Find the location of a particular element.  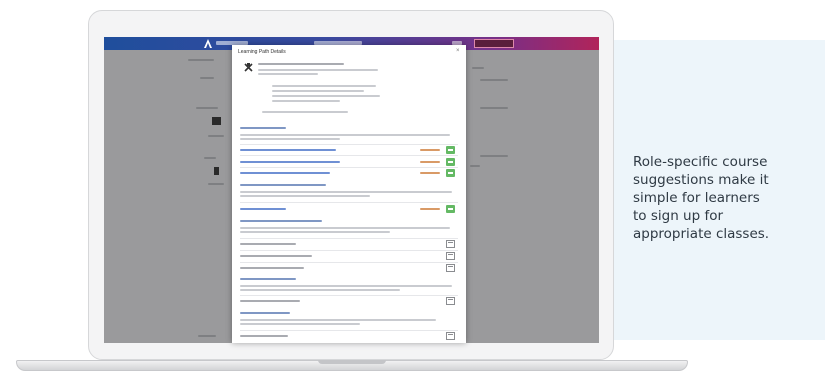

path-footer-text is located at coordinates (305, 112).